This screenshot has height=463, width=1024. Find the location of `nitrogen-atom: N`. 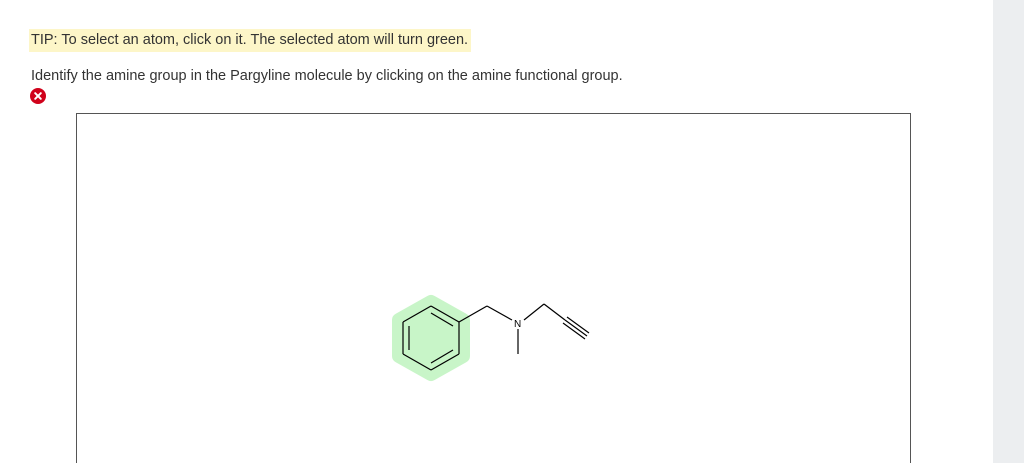

nitrogen-atom: N is located at coordinates (517, 324).